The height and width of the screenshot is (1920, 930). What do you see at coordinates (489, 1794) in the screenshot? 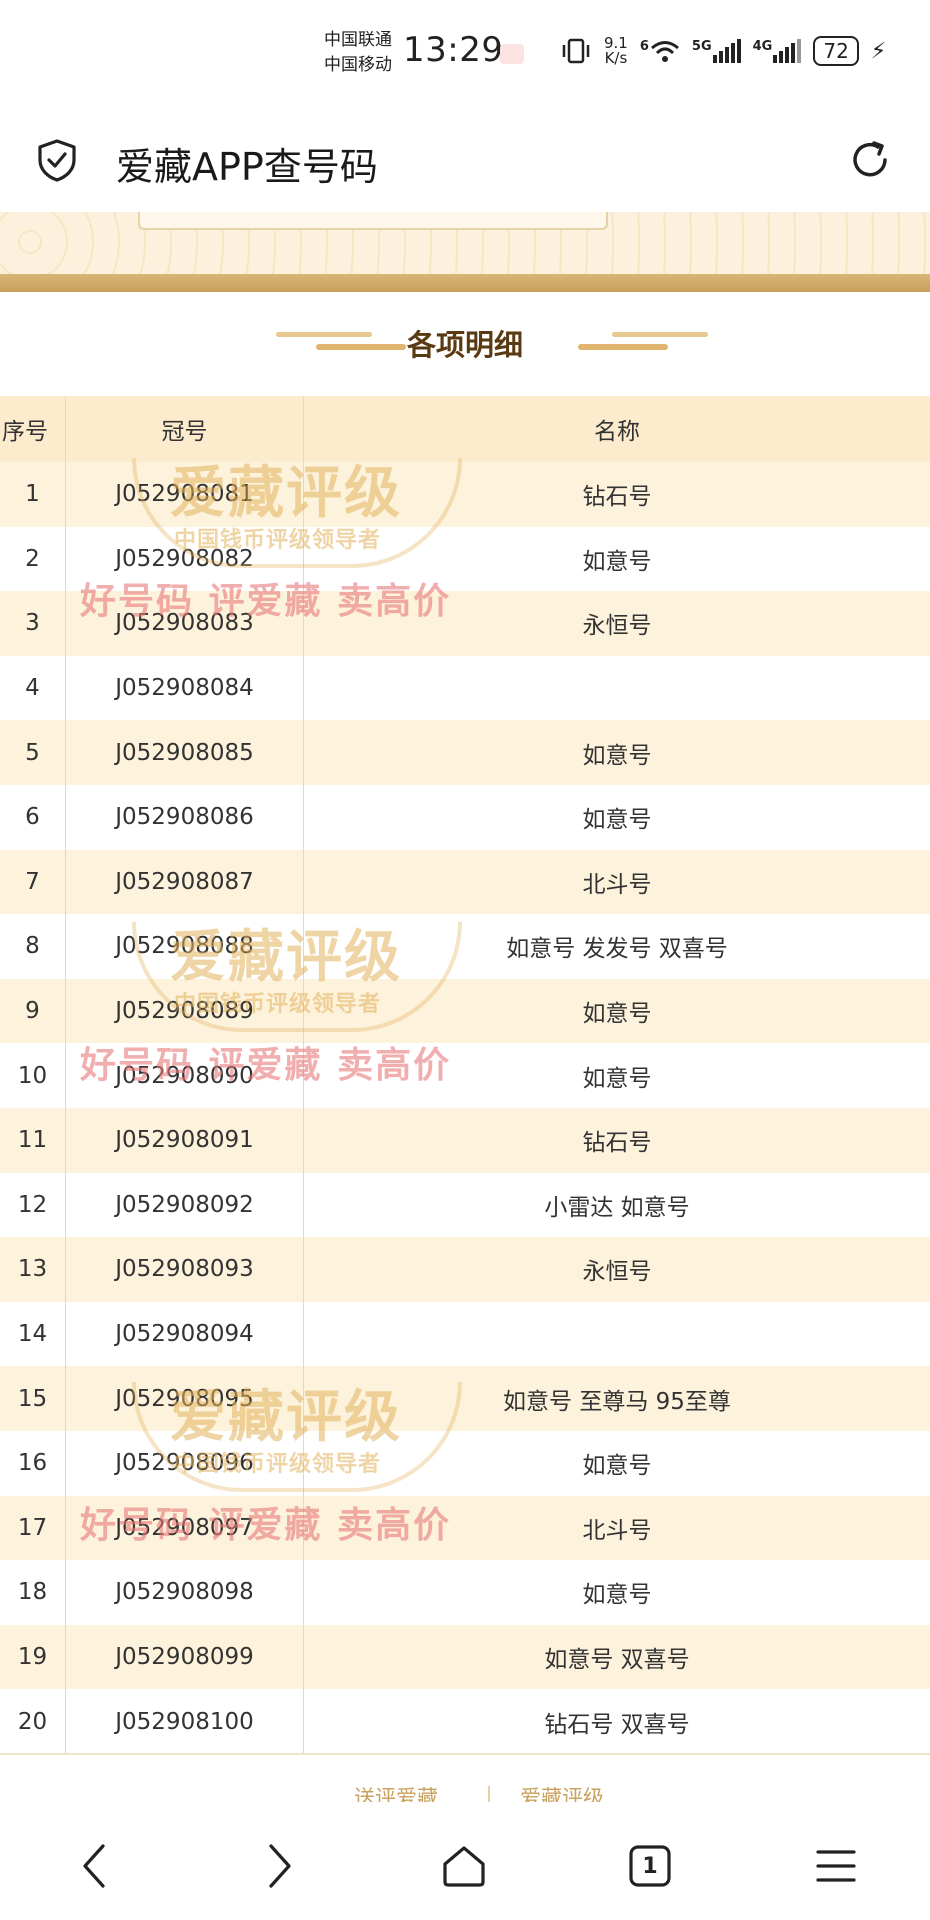
I see `footer-separator` at bounding box center [489, 1794].